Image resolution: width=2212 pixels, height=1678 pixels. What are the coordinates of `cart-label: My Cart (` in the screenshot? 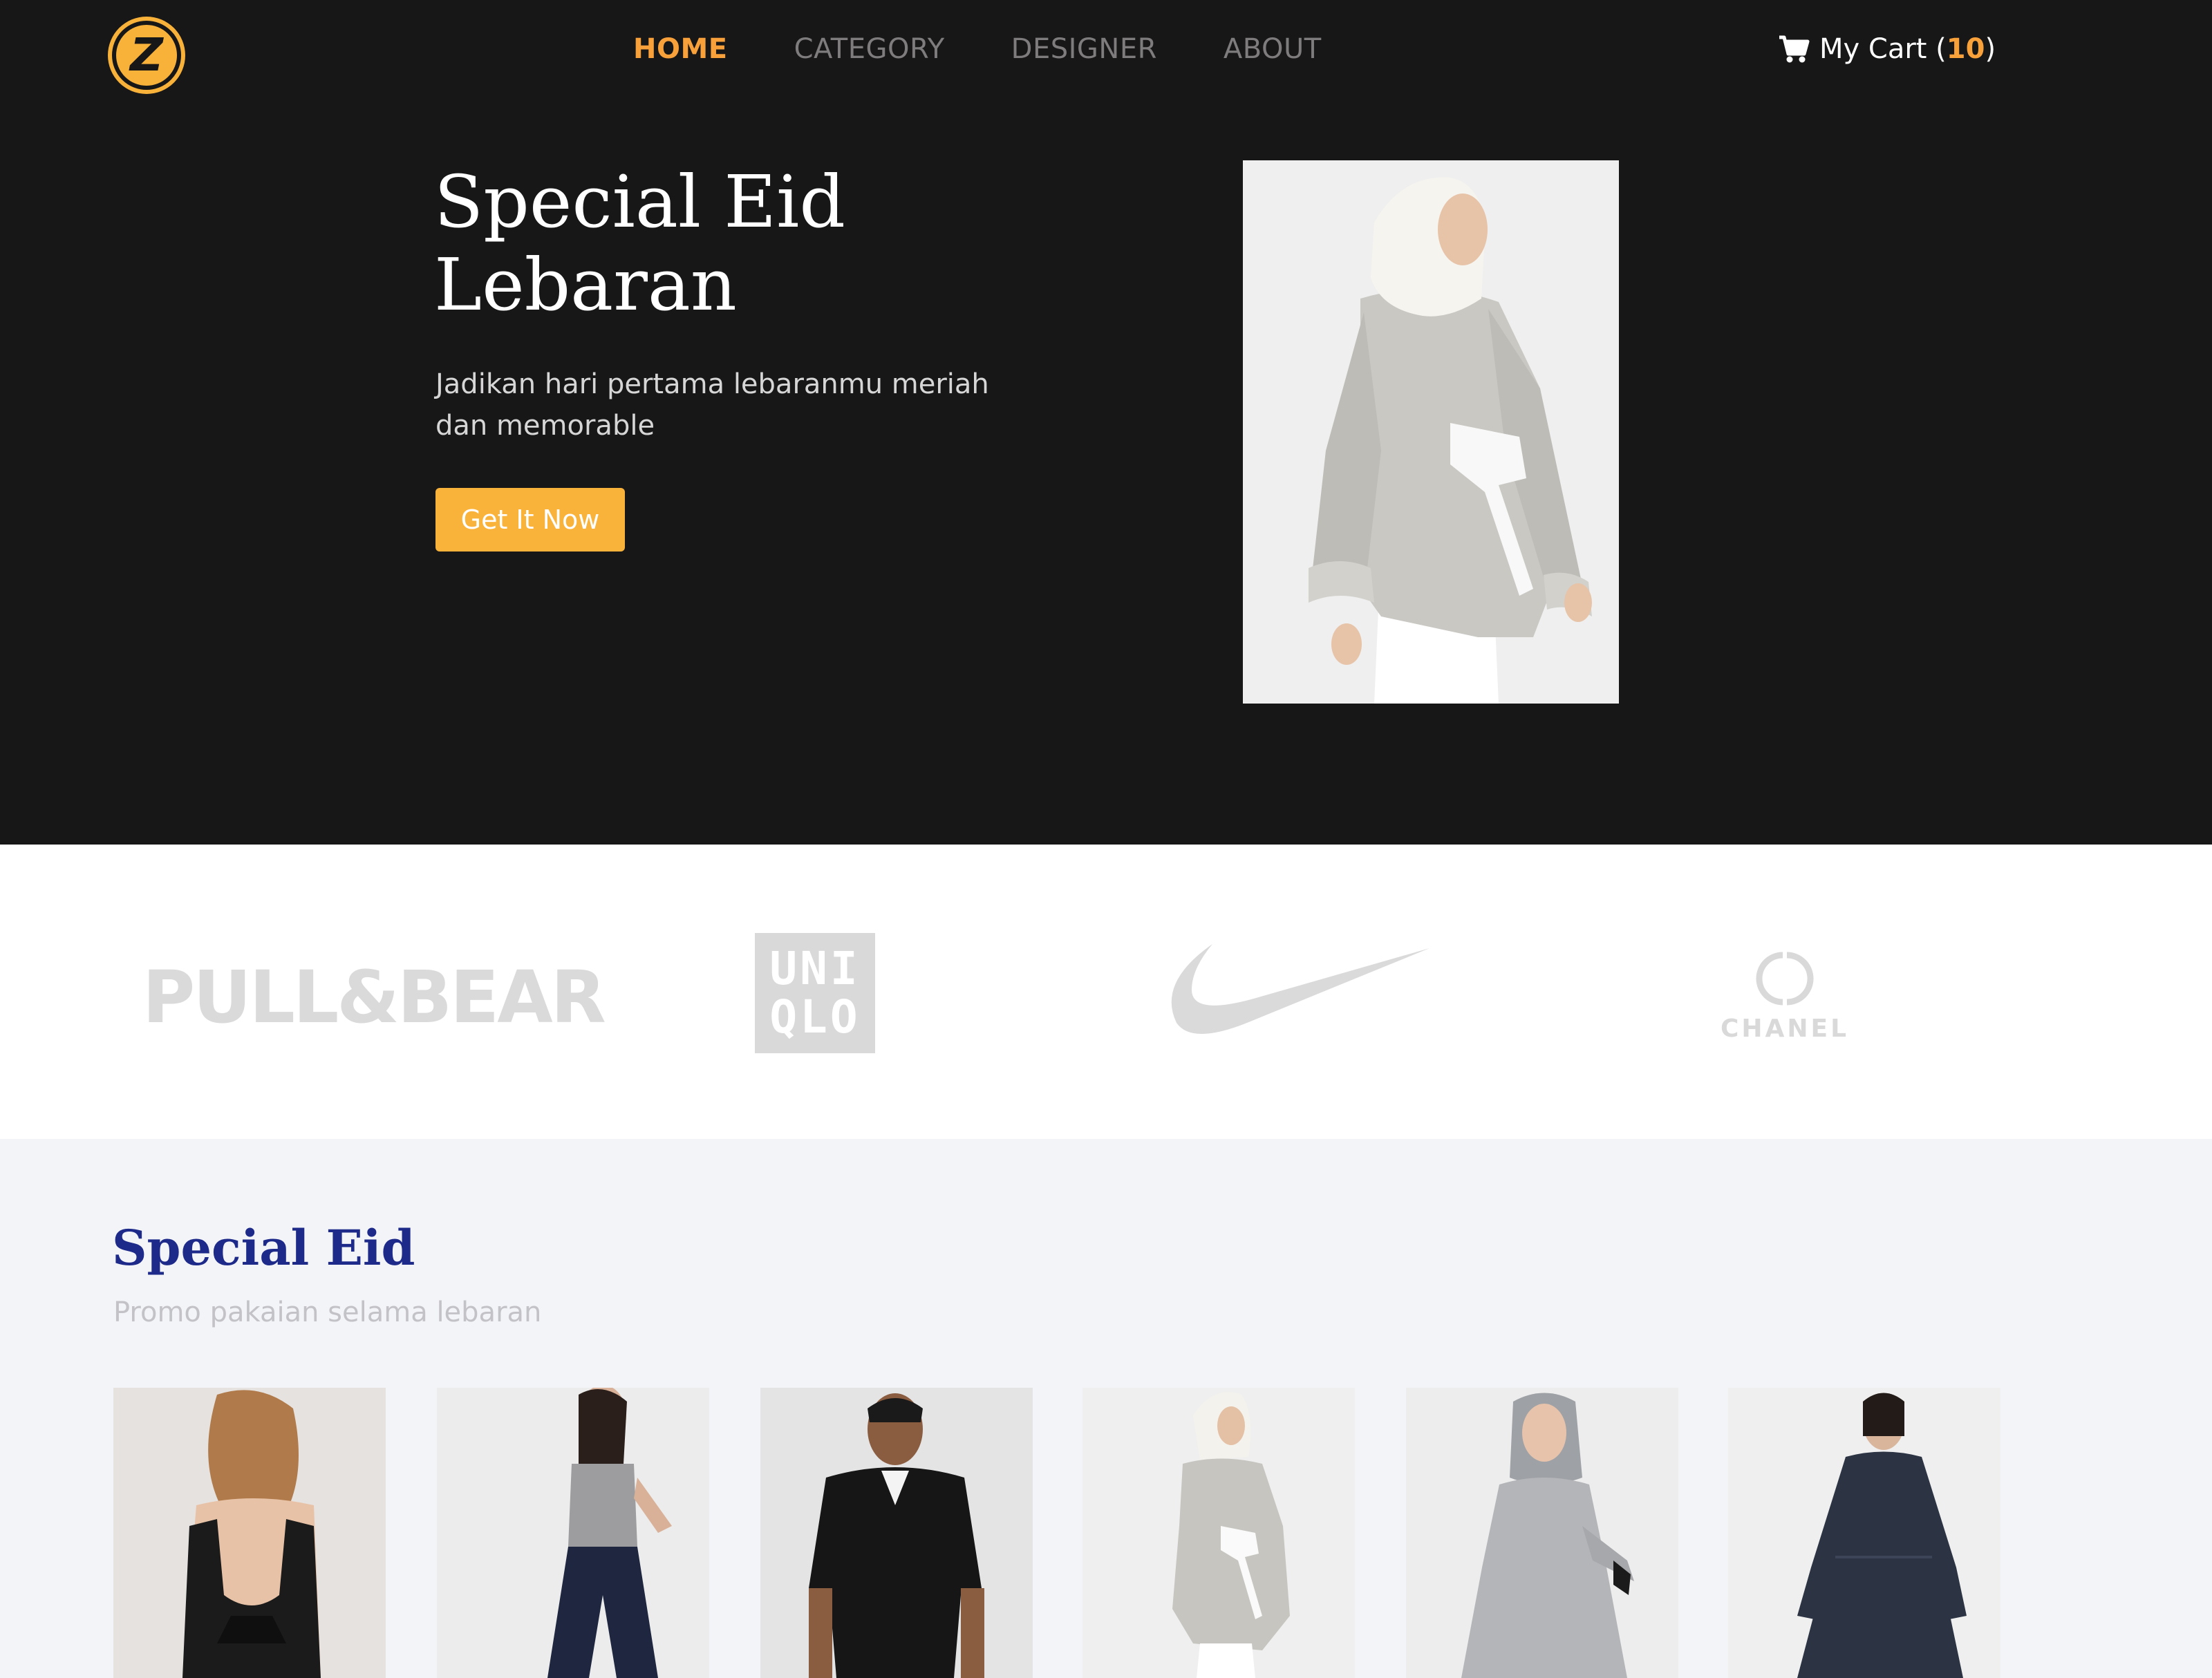 It's located at (1883, 49).